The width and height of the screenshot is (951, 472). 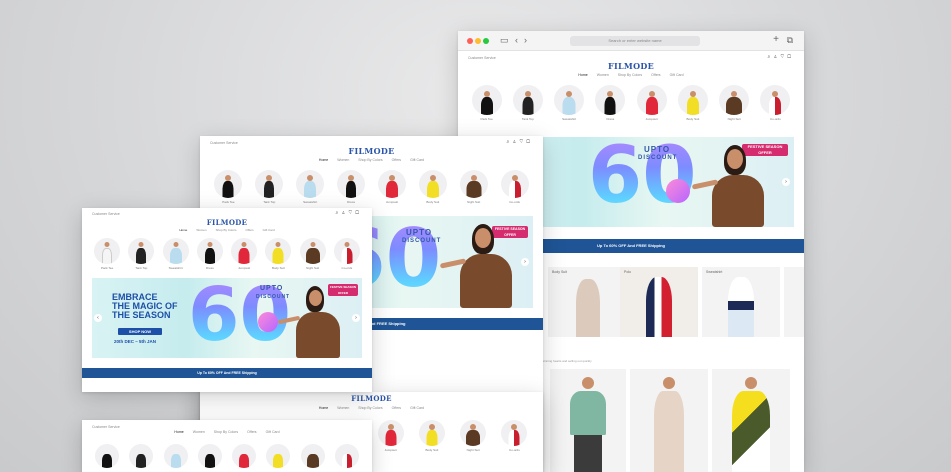 What do you see at coordinates (140, 331) in the screenshot?
I see `shop-now-button: SHOP NOW` at bounding box center [140, 331].